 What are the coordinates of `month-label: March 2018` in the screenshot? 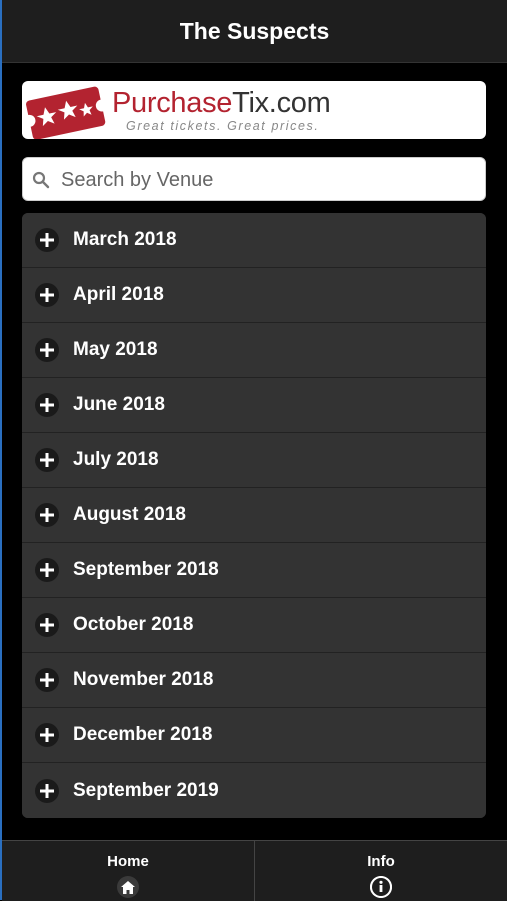 It's located at (125, 239).